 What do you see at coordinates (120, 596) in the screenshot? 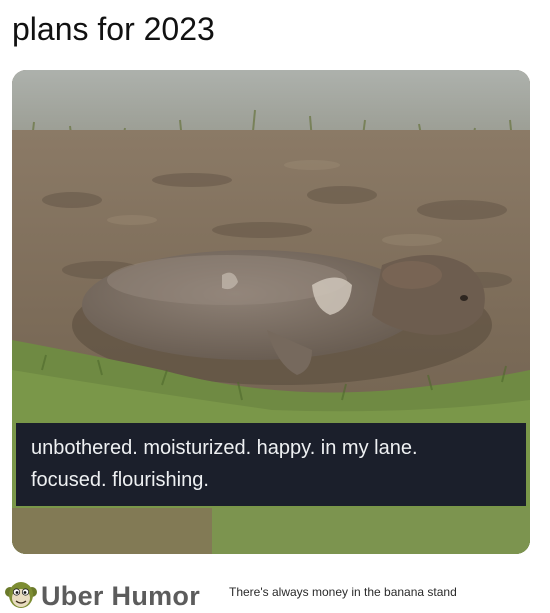
I see `brand-name: Uber Humor` at bounding box center [120, 596].